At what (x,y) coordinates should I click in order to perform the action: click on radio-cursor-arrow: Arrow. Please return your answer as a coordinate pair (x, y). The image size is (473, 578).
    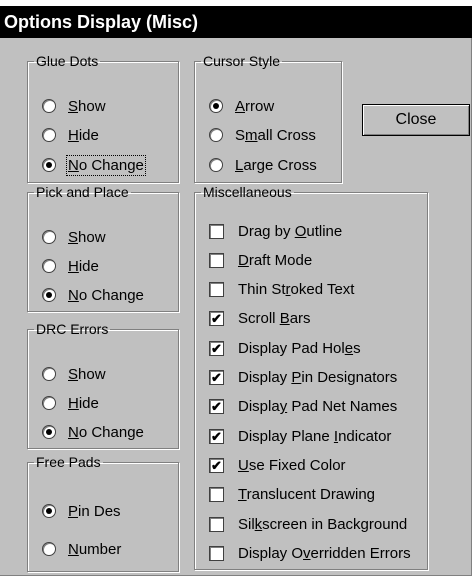
    Looking at the image, I should click on (241, 106).